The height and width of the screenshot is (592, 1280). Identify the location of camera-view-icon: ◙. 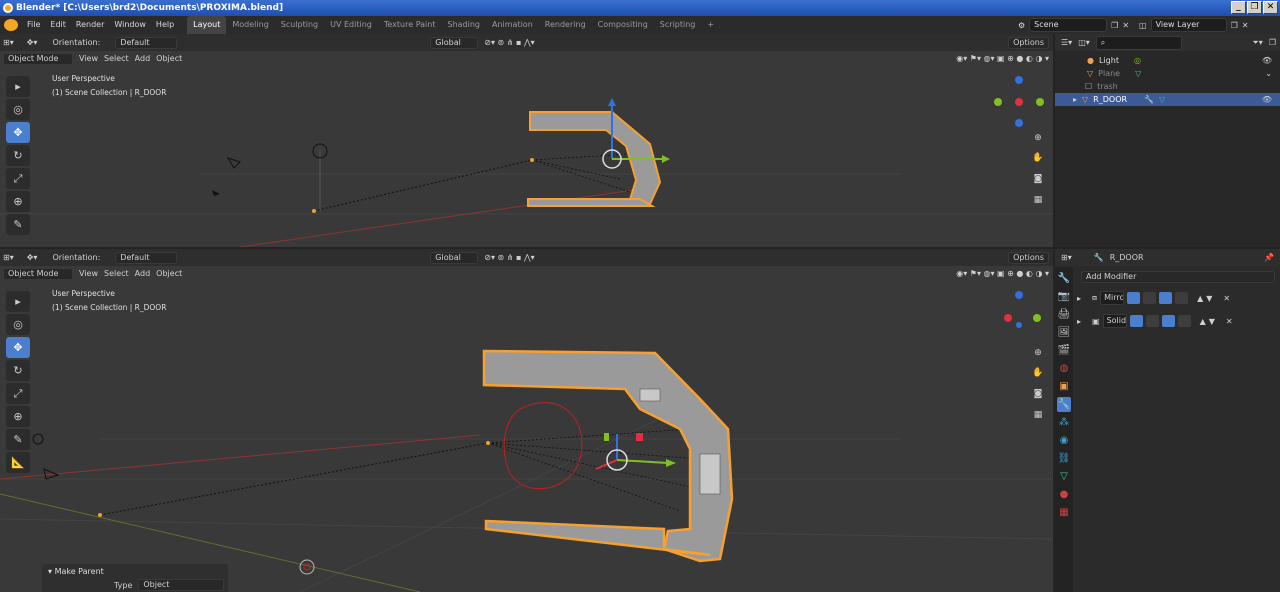
(1038, 179).